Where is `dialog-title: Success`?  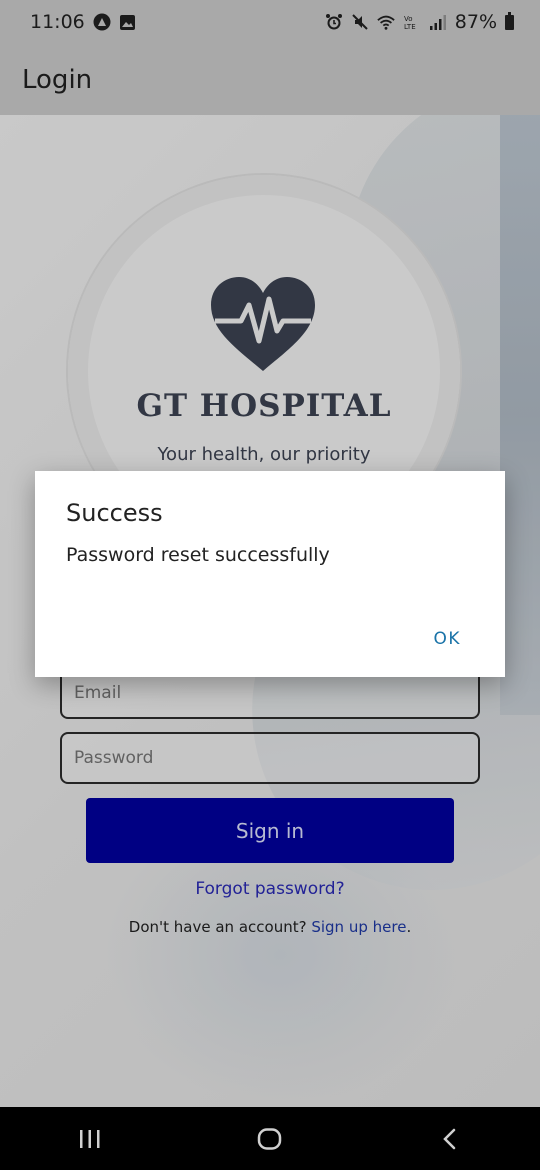
dialog-title: Success is located at coordinates (114, 513).